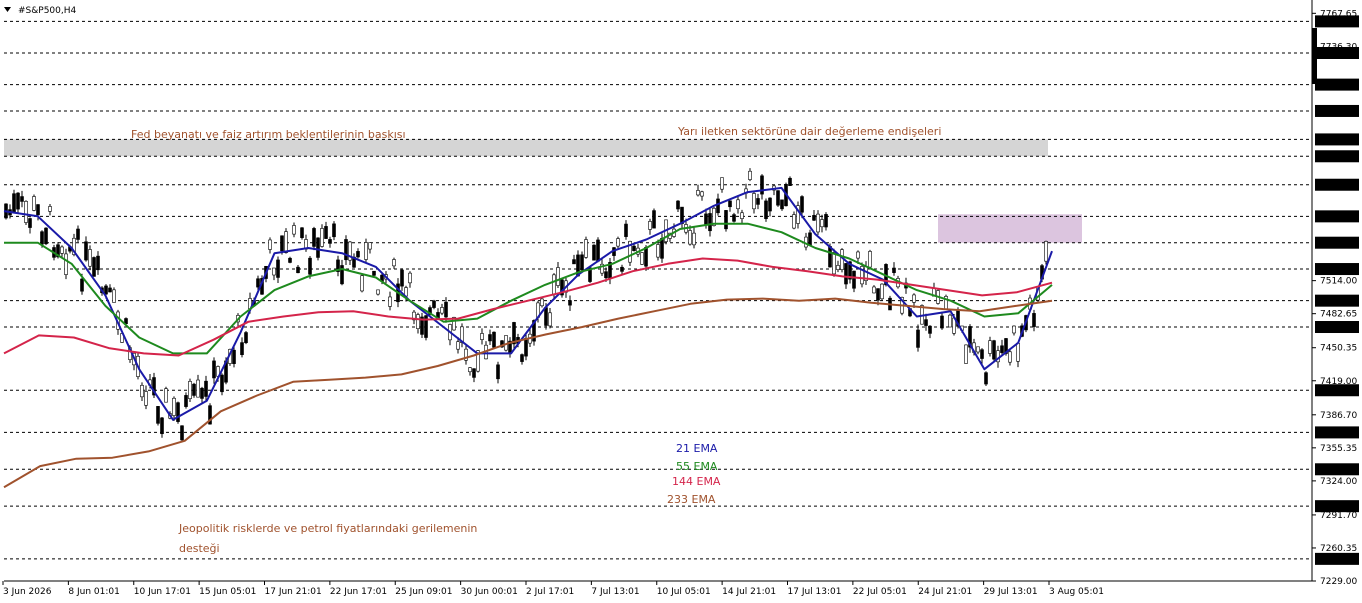  Describe the element at coordinates (199, 548) in the screenshot. I see `annotation-bottom-line2: desteği` at that location.